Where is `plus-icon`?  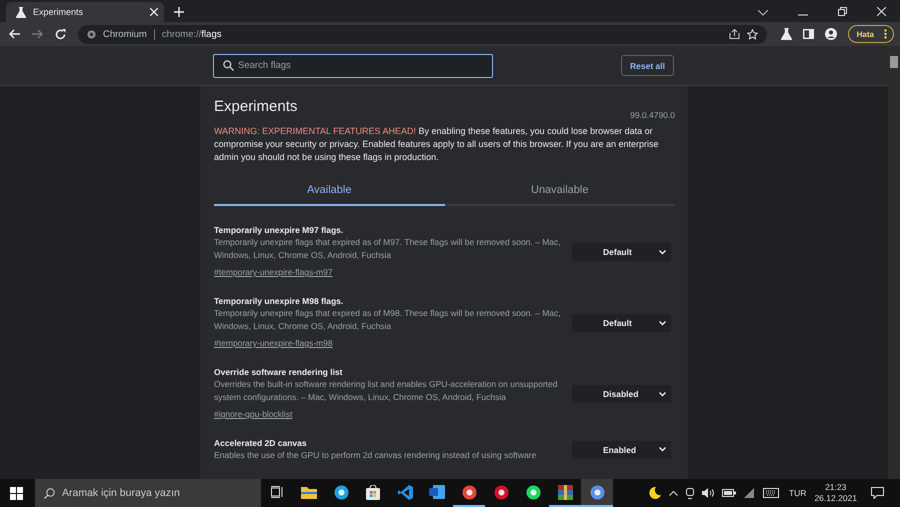
plus-icon is located at coordinates (179, 12).